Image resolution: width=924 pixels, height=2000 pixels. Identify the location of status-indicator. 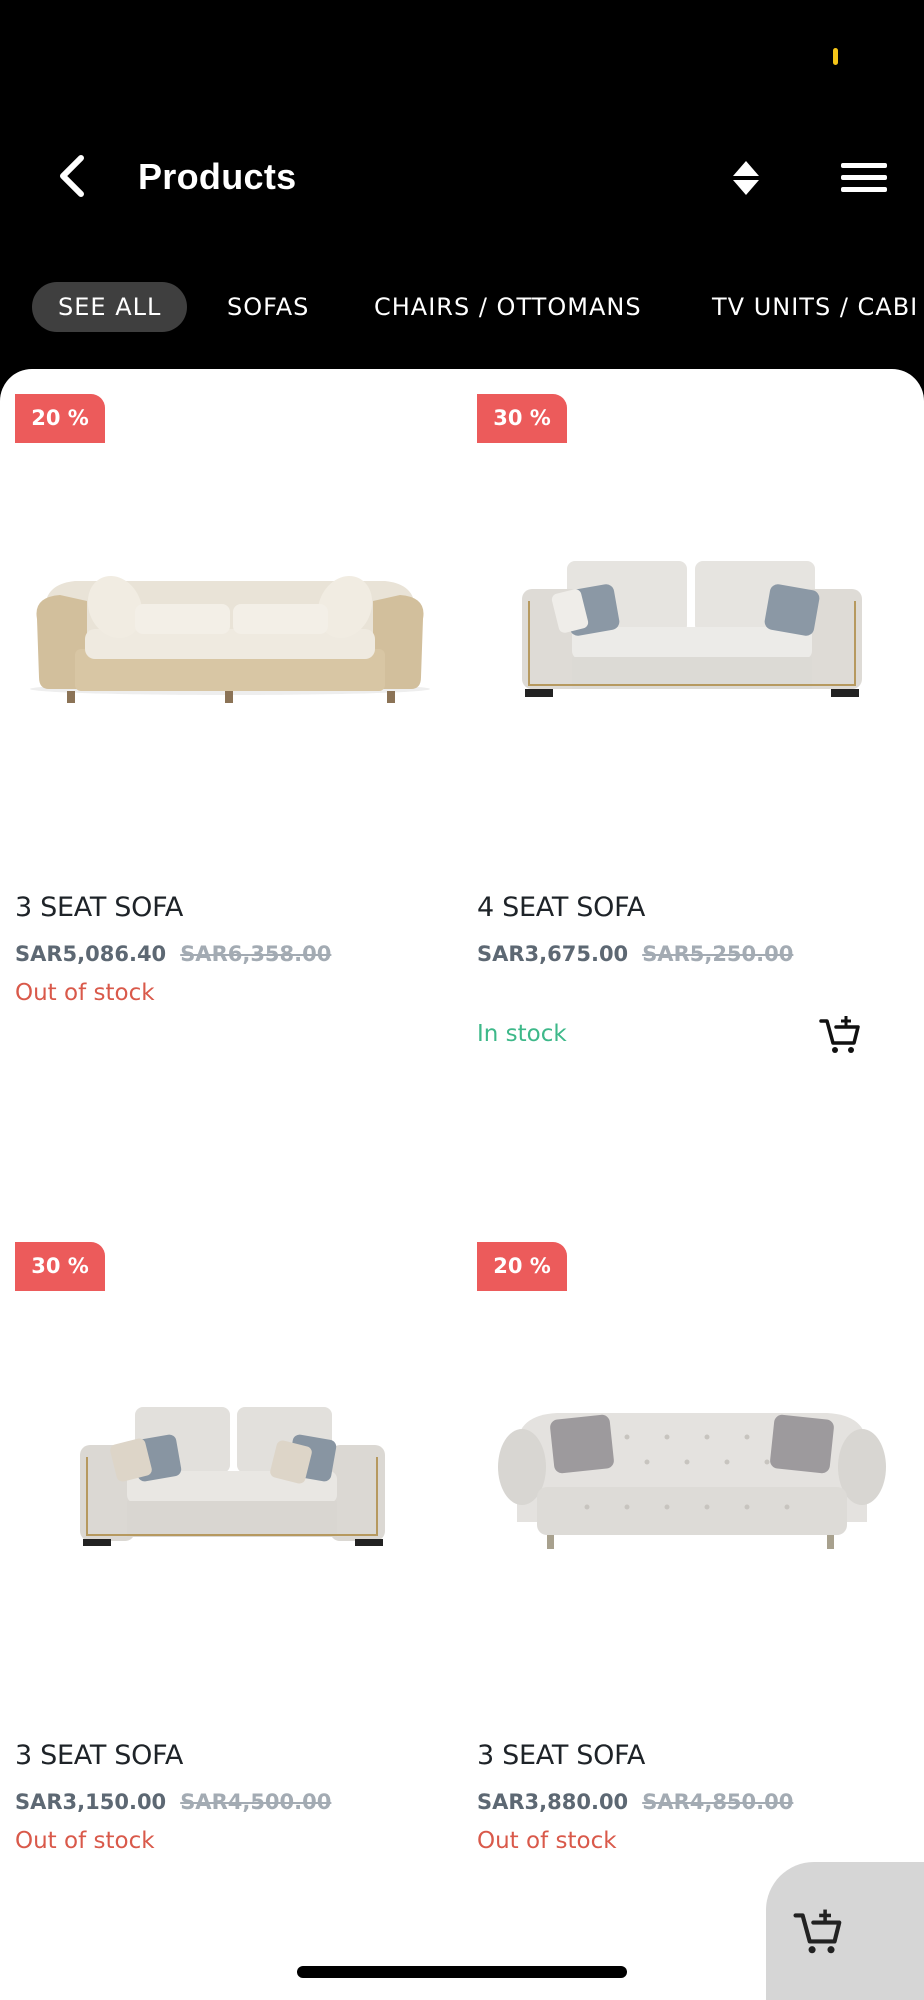
(835, 56).